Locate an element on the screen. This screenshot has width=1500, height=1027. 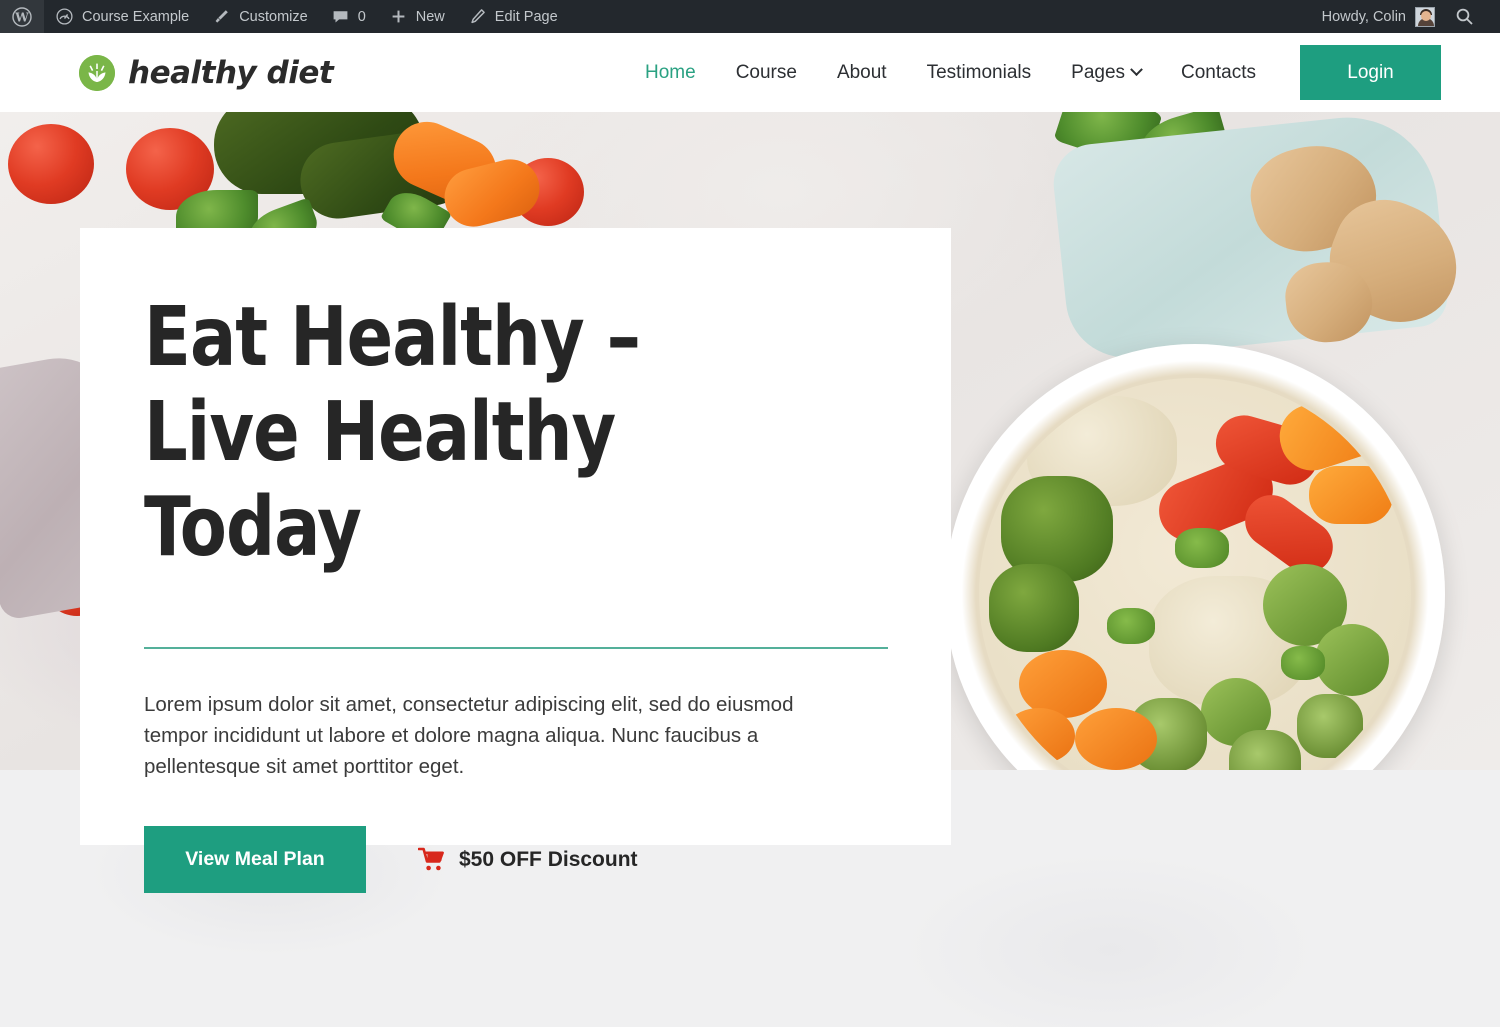
admin-bar-edit-page-label: Edit Page is located at coordinates (526, 16).